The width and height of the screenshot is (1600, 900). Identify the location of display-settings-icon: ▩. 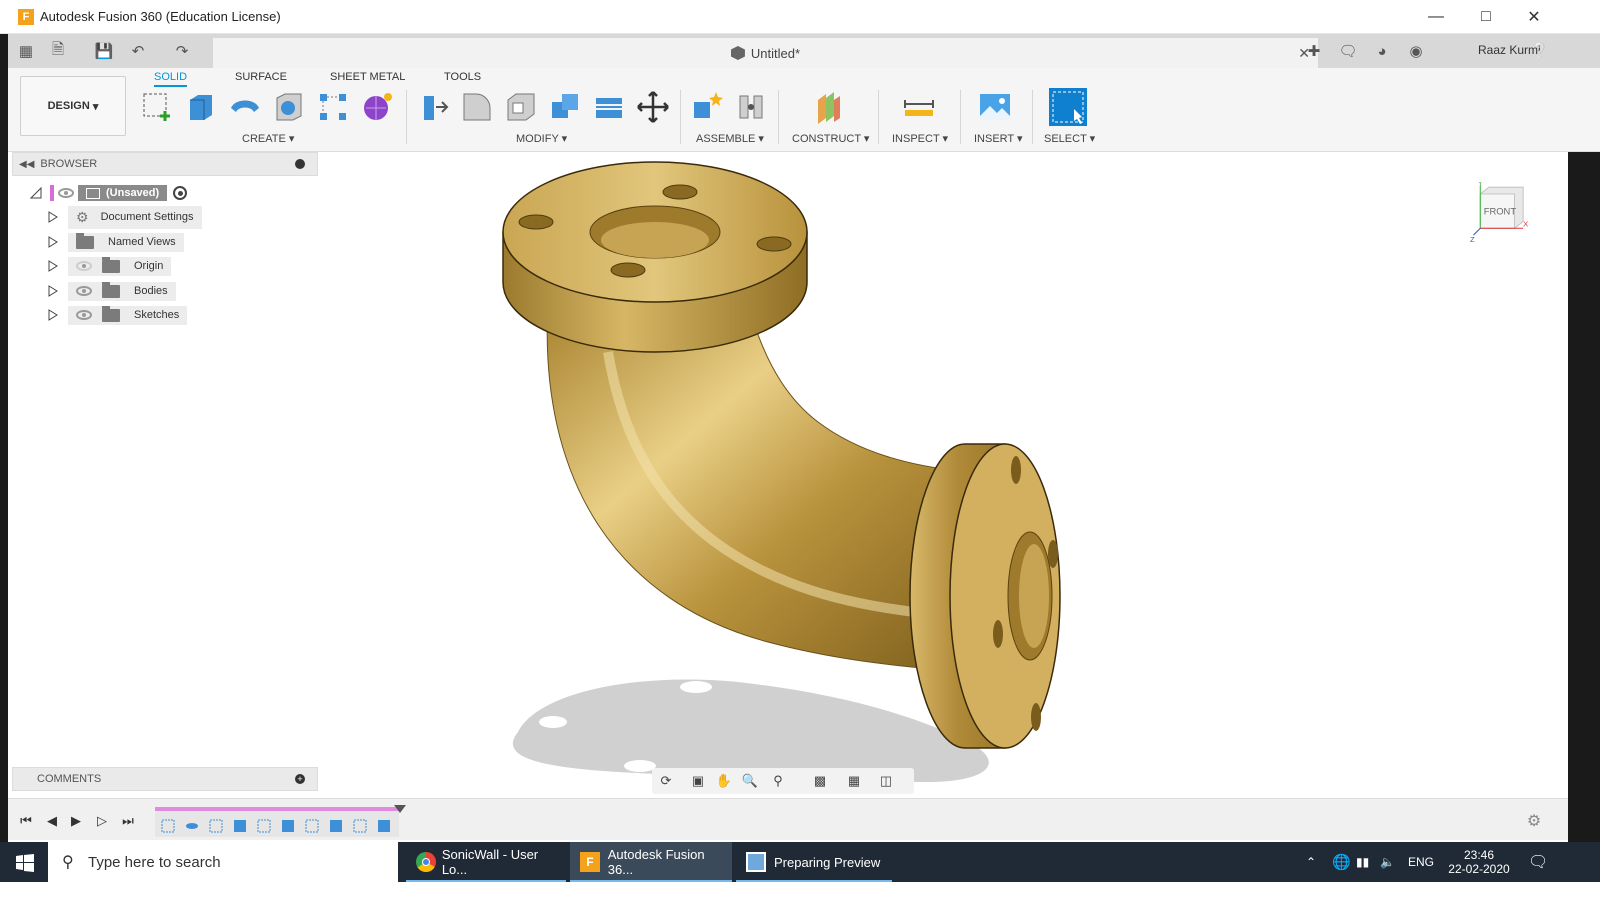
(820, 781).